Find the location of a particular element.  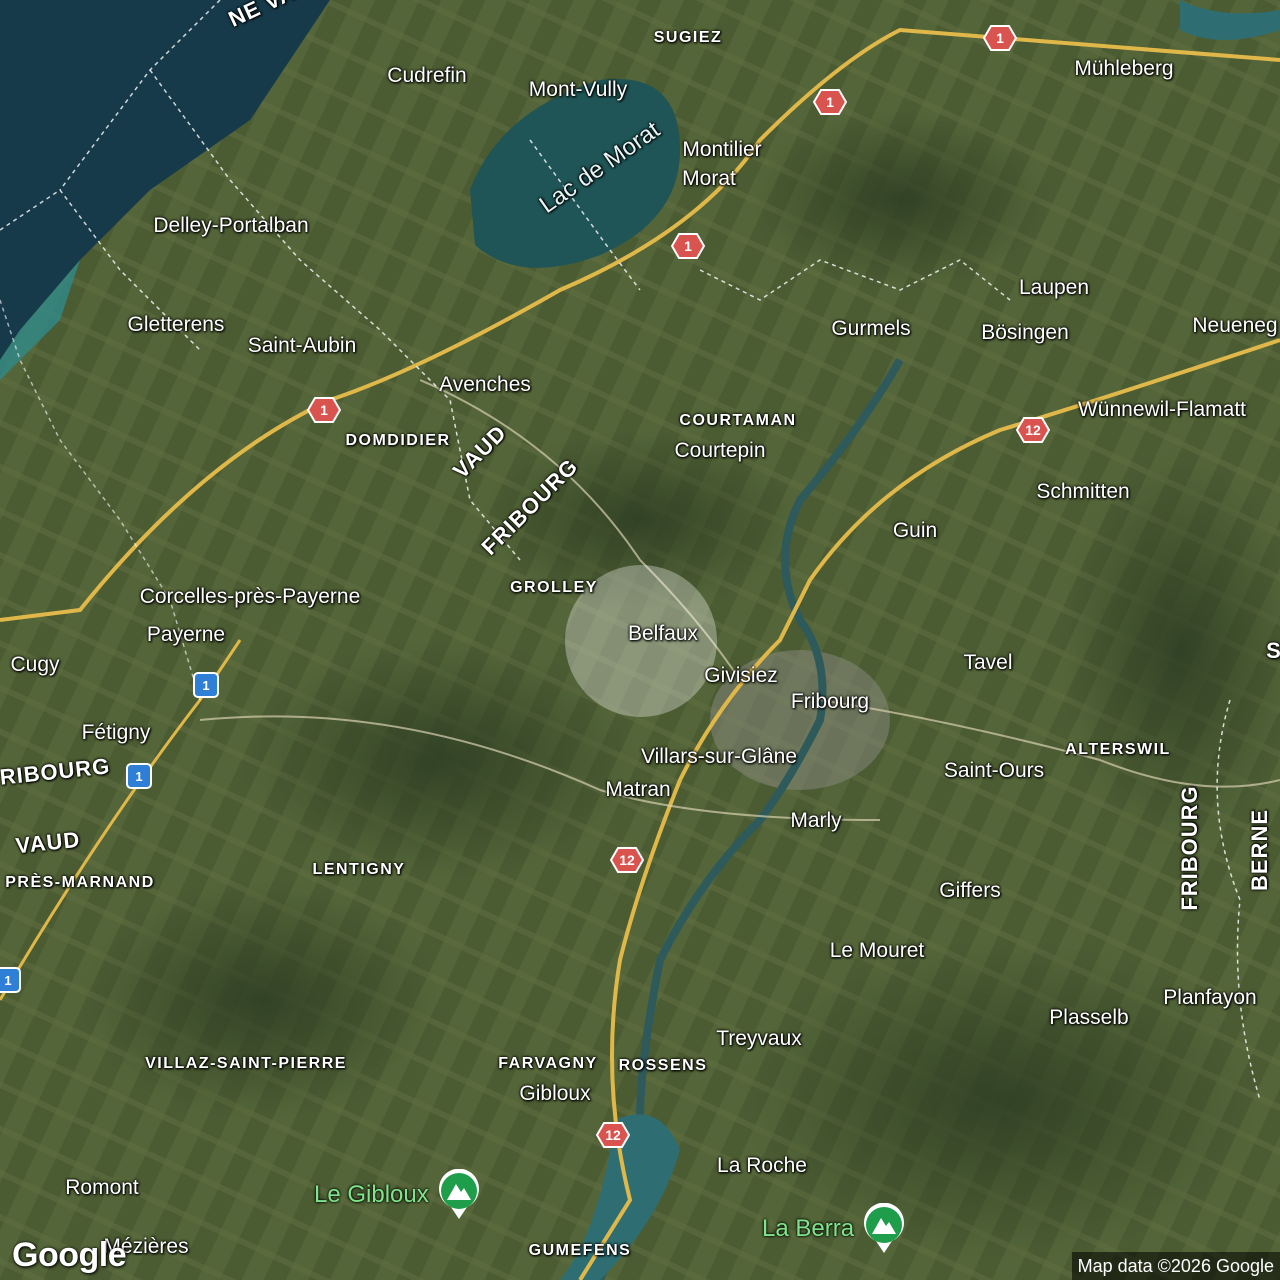

place-label-corcelles: Corcelles-près-Payerne is located at coordinates (250, 597).